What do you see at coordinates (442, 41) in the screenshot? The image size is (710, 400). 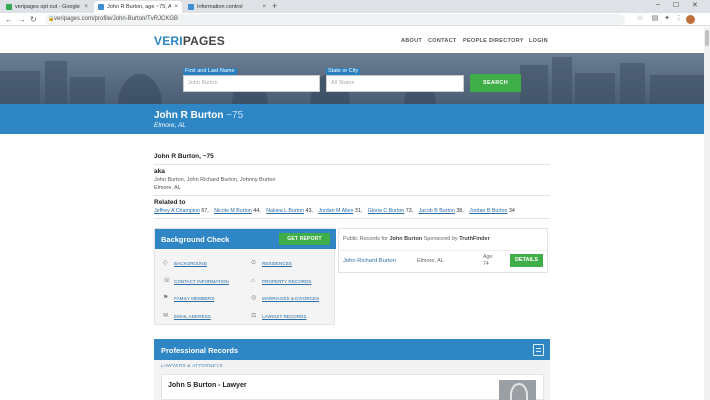 I see `nav-contact: CONTACT` at bounding box center [442, 41].